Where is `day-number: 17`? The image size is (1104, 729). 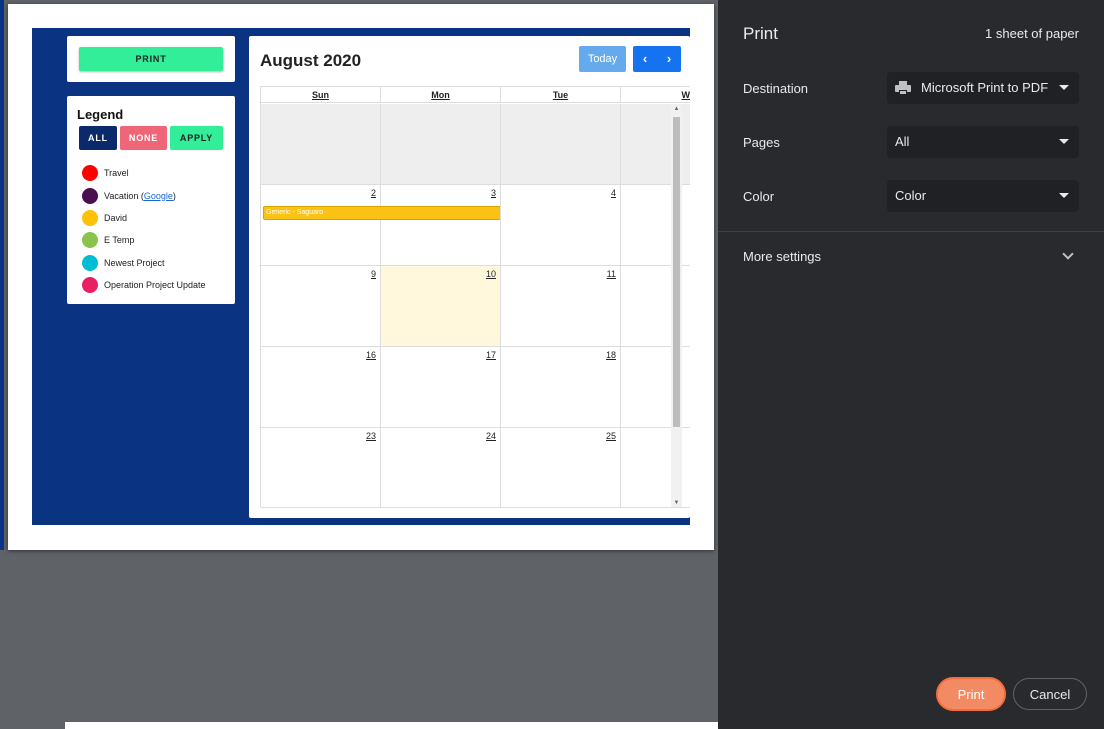 day-number: 17 is located at coordinates (491, 355).